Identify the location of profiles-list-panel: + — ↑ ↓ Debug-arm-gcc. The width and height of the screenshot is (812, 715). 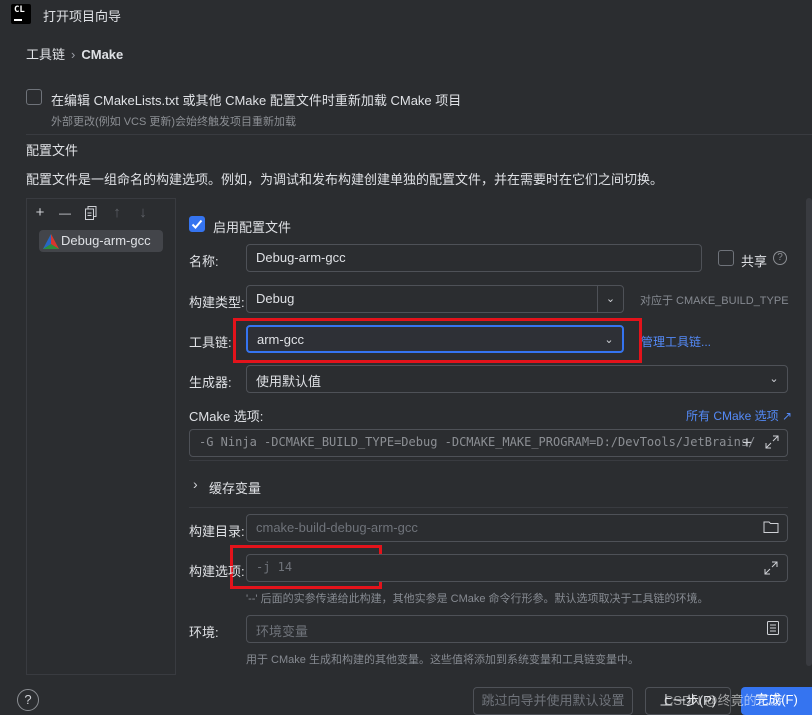
(101, 436).